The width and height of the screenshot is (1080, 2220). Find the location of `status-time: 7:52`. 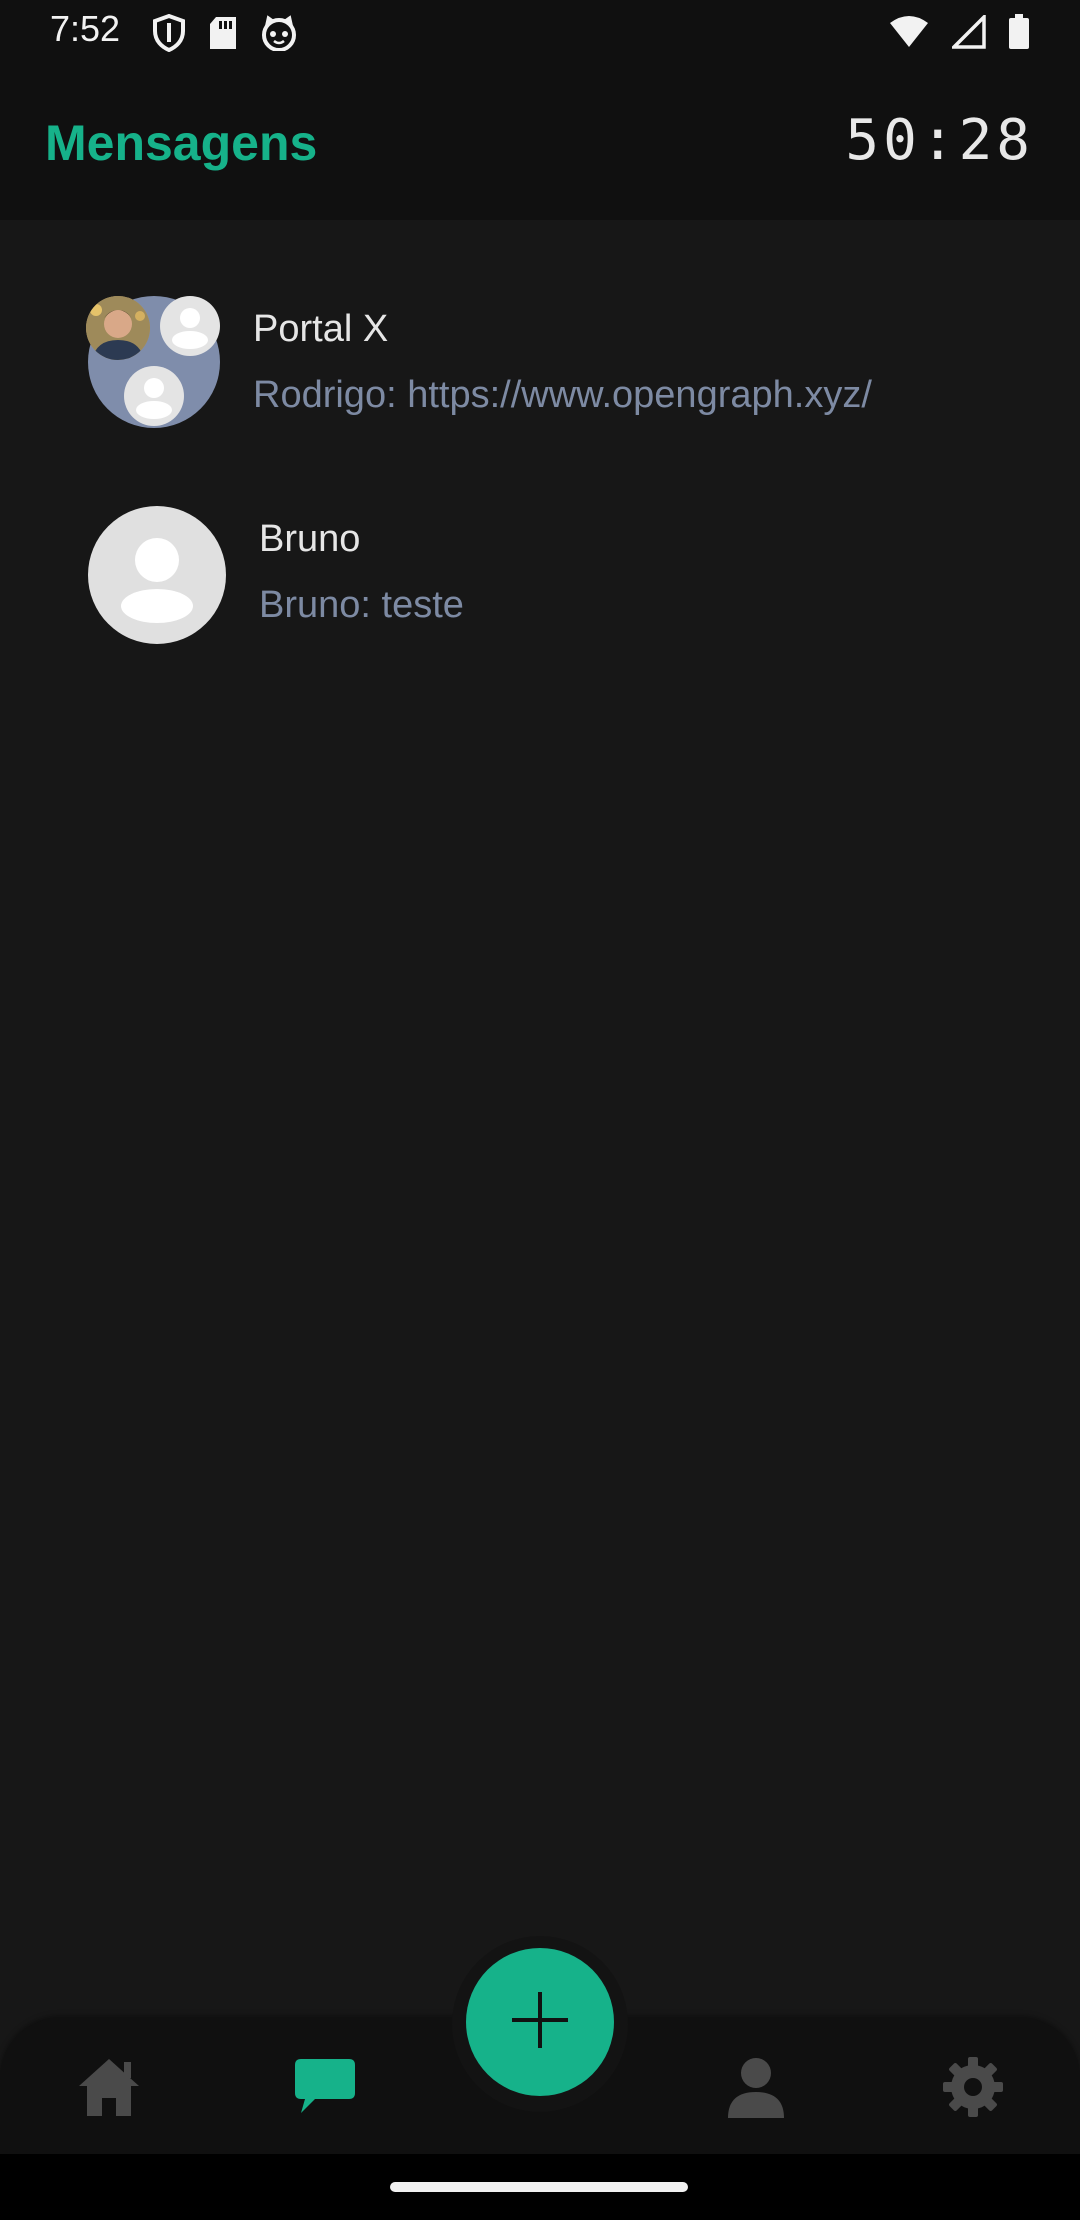

status-time: 7:52 is located at coordinates (85, 28).